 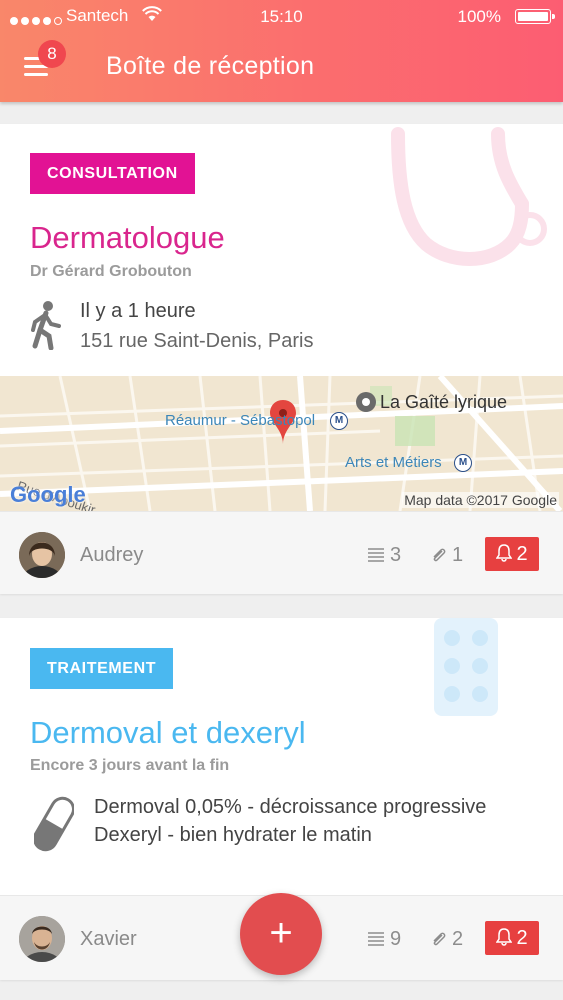 What do you see at coordinates (458, 939) in the screenshot?
I see `attachments-count-value: 2` at bounding box center [458, 939].